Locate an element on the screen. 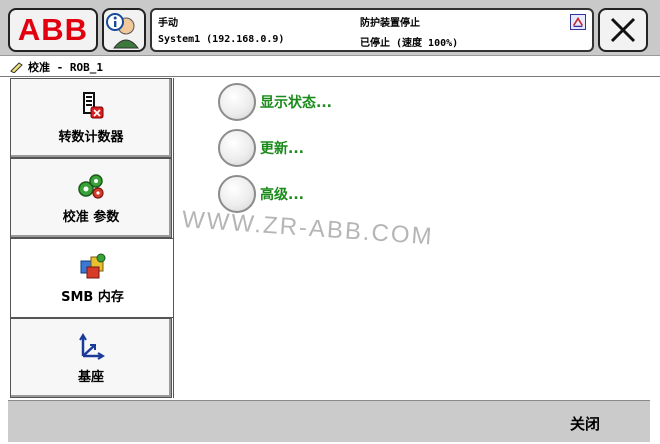  abb-logo: ABB is located at coordinates (53, 29).